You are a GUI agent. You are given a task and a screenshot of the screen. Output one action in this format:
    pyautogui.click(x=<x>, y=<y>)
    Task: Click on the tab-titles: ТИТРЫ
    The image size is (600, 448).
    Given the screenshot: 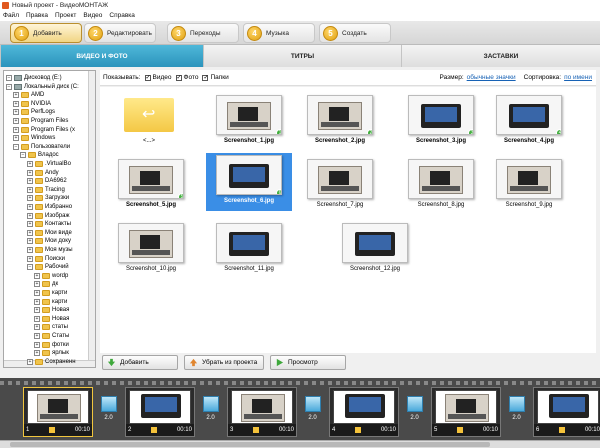 What is the action you would take?
    pyautogui.click(x=302, y=56)
    